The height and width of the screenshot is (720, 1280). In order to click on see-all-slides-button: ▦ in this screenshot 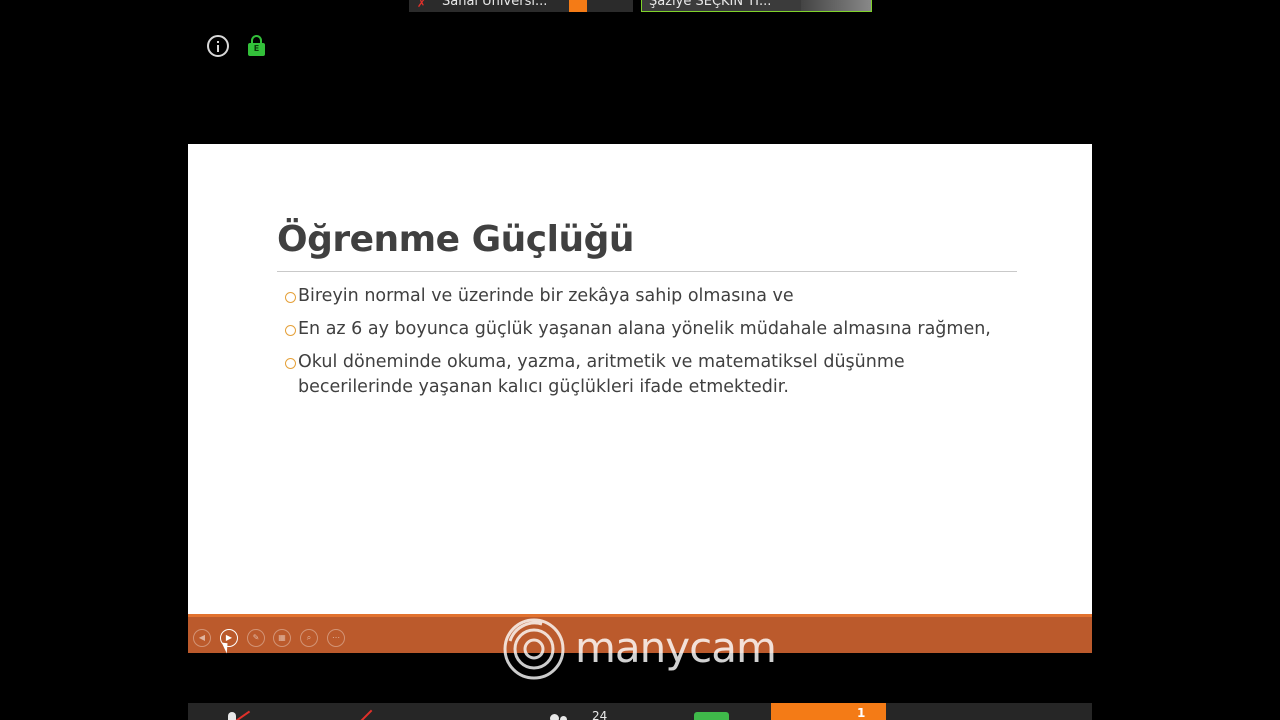, I will do `click(282, 638)`.